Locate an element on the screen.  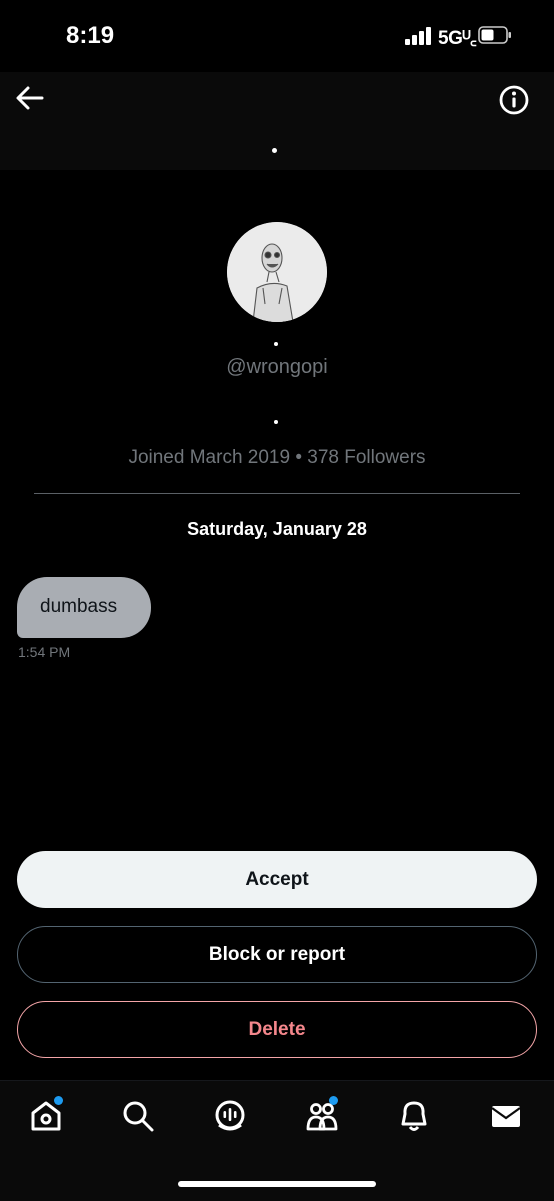
profile-handle: @wrongopi is located at coordinates (277, 367).